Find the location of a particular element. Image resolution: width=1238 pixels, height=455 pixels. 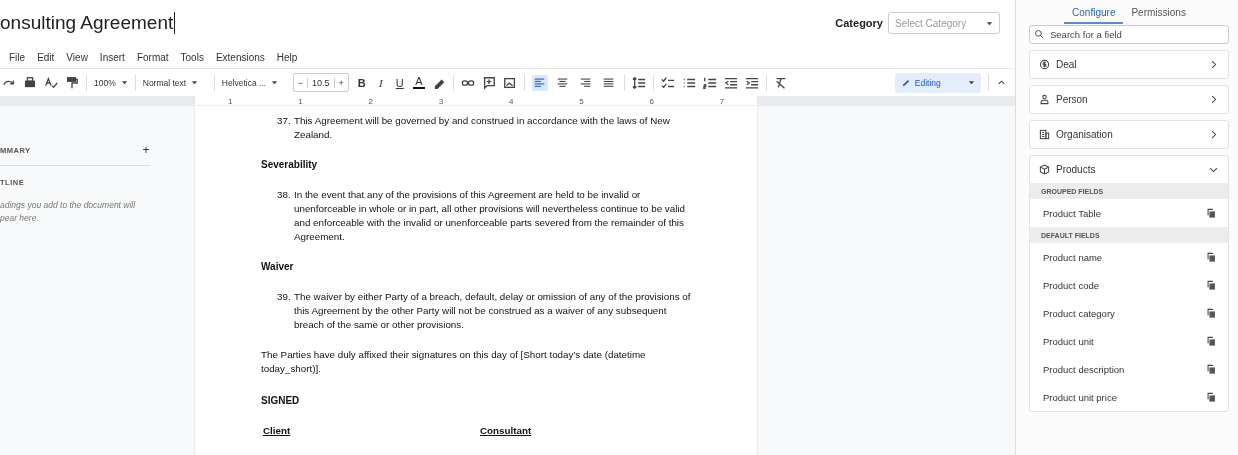

clause-text: This Agreement will be governed by and construed in accordance with the laws of New Zealand. is located at coordinates (482, 128).